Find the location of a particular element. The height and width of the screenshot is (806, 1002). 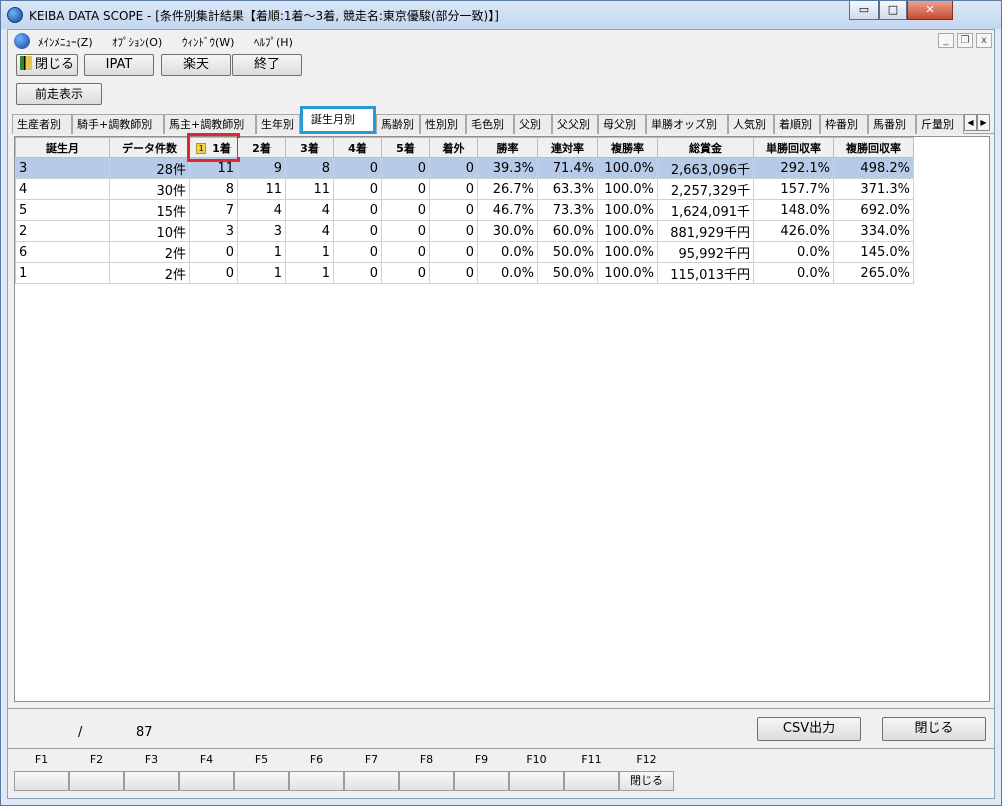

fkey-label-8: F8 is located at coordinates (426, 759).